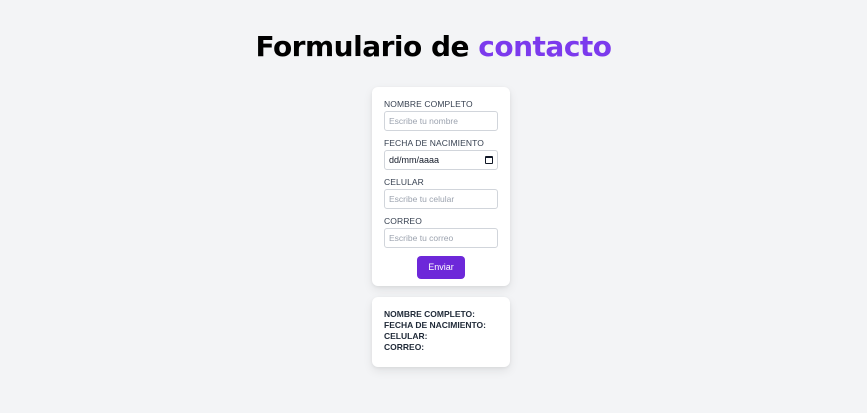  What do you see at coordinates (362, 46) in the screenshot?
I see `page-title-main: Formulario de` at bounding box center [362, 46].